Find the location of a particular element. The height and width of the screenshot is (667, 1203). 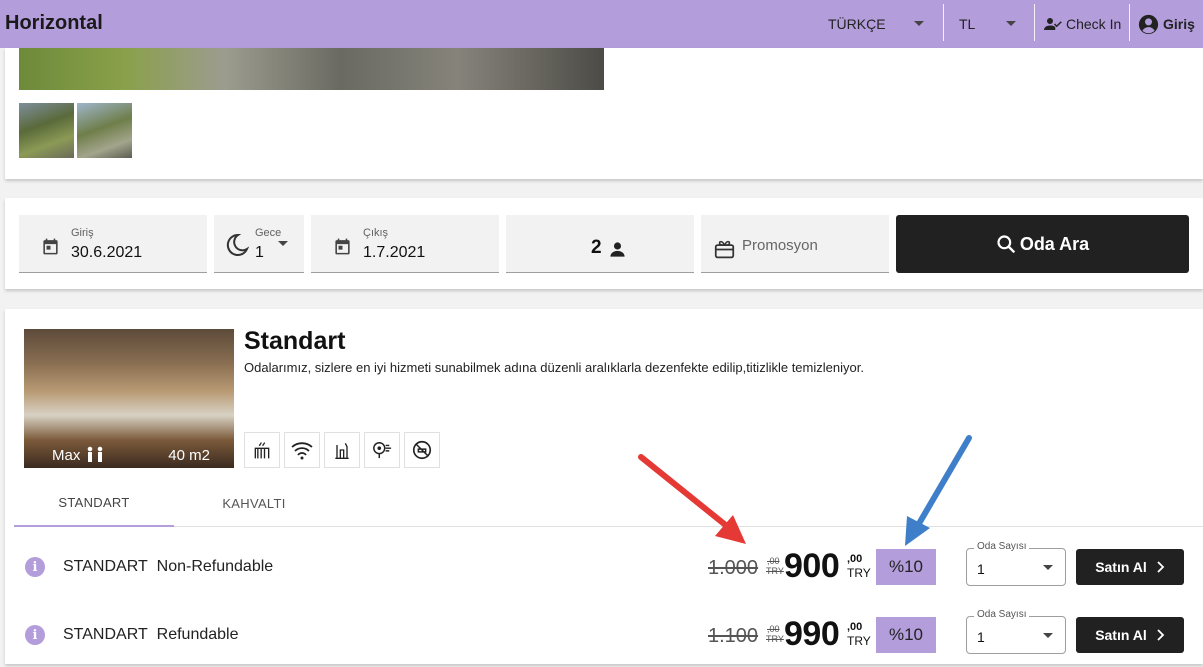

minibar-icon is located at coordinates (342, 450).